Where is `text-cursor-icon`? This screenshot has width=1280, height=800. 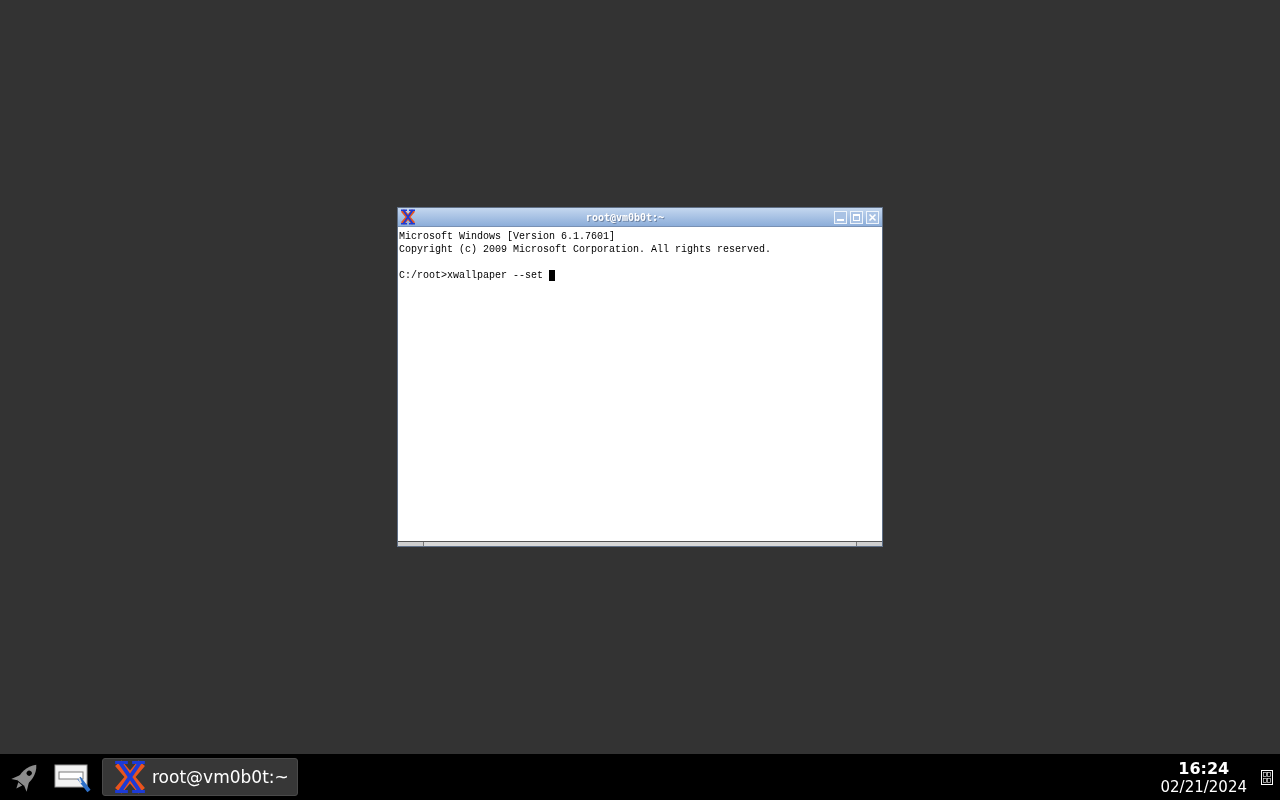 text-cursor-icon is located at coordinates (552, 275).